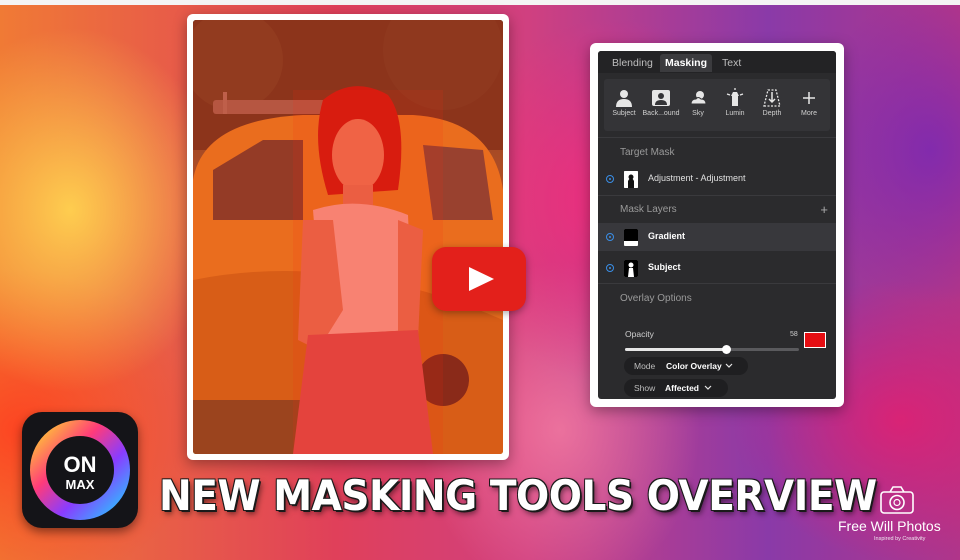  What do you see at coordinates (897, 500) in the screenshot?
I see `camera-icon` at bounding box center [897, 500].